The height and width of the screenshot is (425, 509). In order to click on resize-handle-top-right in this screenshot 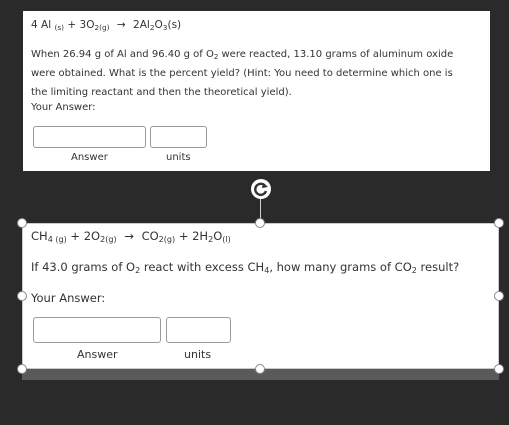, I will do `click(499, 223)`.